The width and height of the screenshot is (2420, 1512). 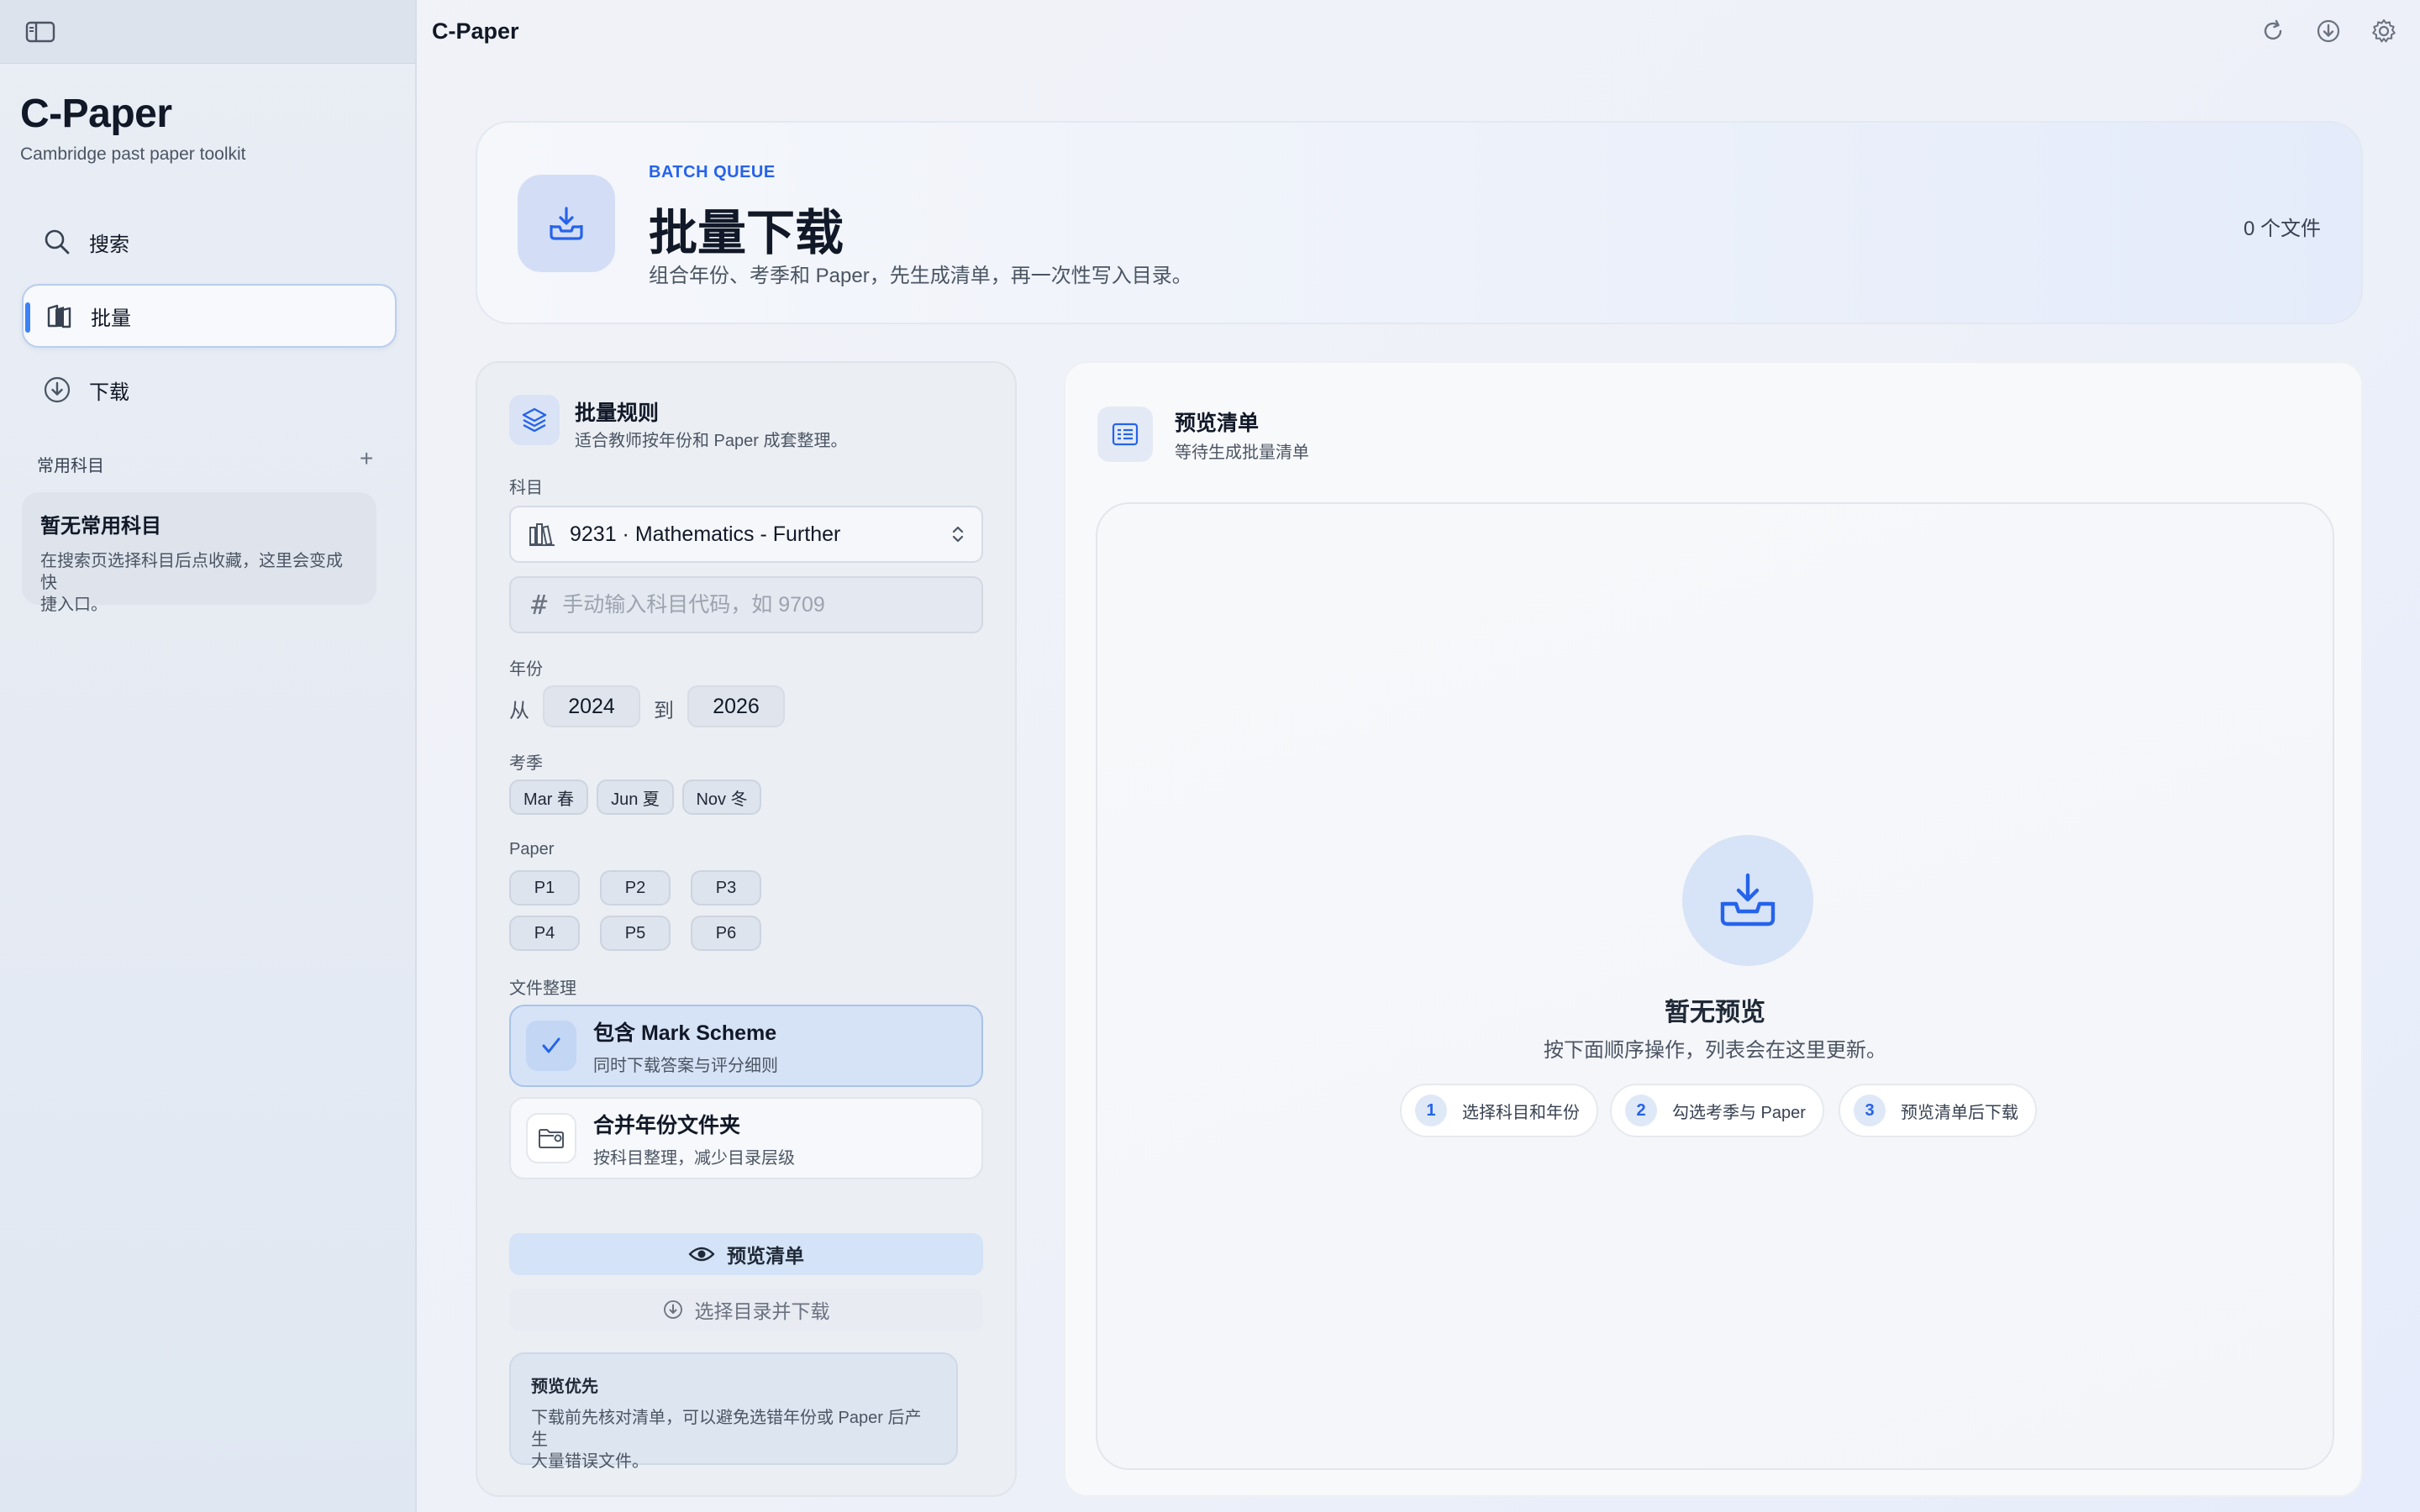 I want to click on organize-label: 文件整理, so click(x=542, y=988).